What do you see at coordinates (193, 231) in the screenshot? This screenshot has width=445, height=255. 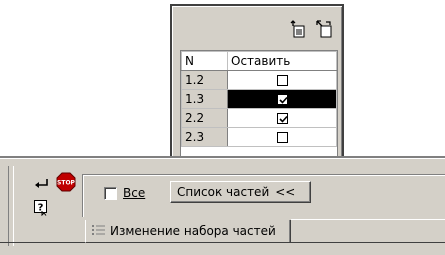 I see `tab-label: Изменение набора частей` at bounding box center [193, 231].